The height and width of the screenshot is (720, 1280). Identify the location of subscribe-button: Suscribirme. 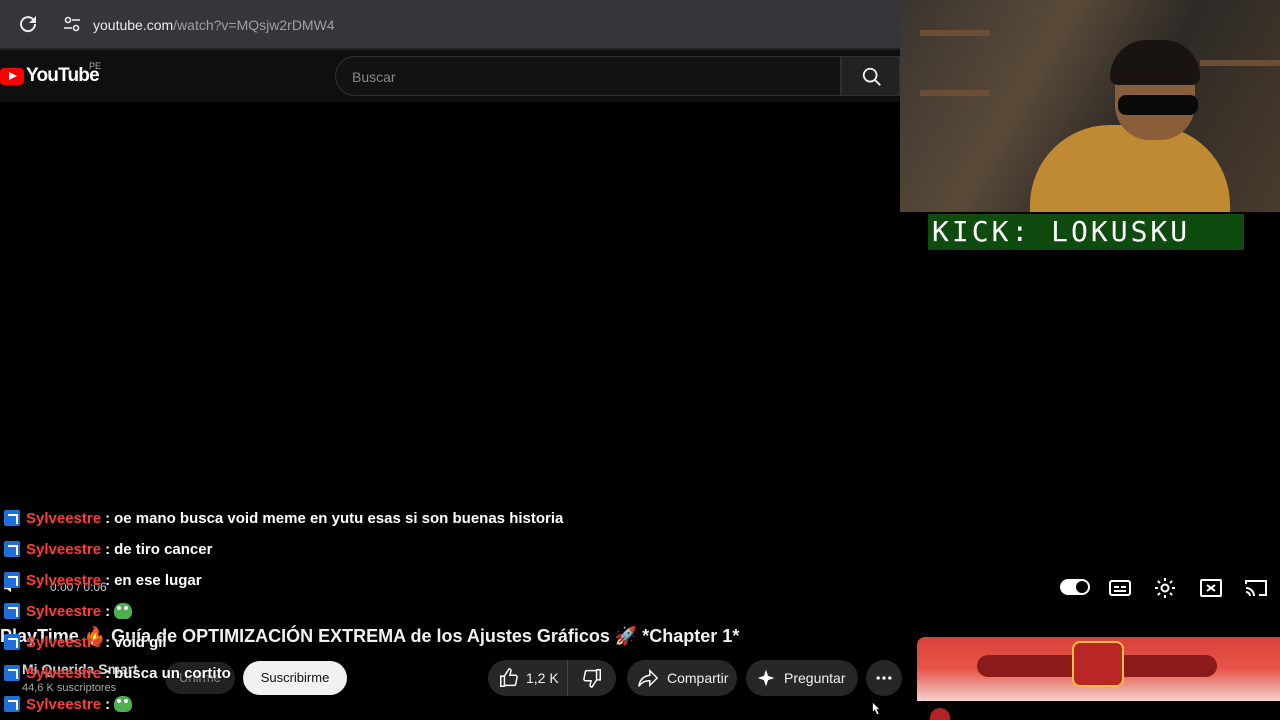
(295, 678).